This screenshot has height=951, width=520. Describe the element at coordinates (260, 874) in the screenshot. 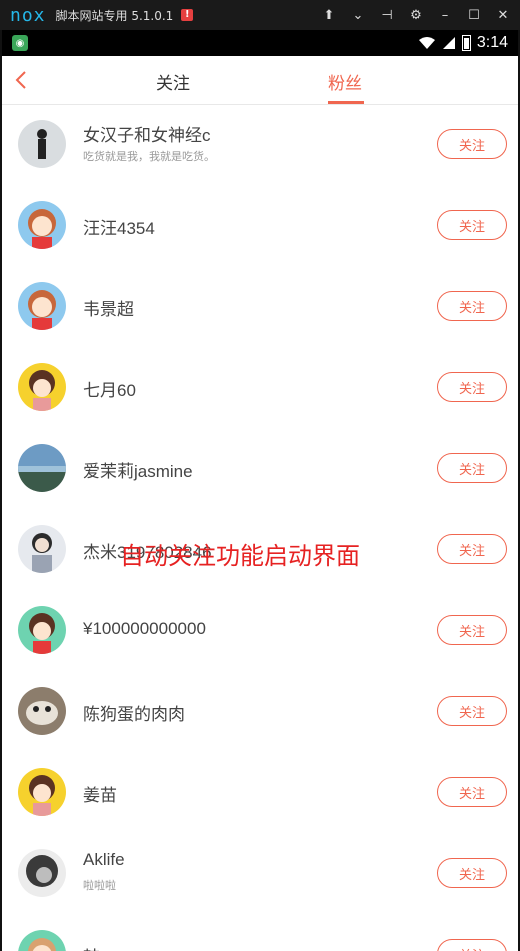

I see `list-item: Aklife 啦啦啦 关注` at that location.